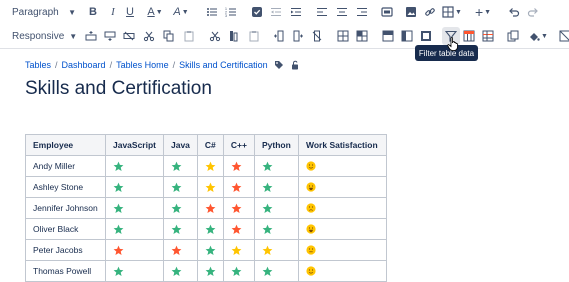 This screenshot has width=569, height=282. I want to click on breadcrumb-link-dashboard: Dashboard, so click(84, 65).